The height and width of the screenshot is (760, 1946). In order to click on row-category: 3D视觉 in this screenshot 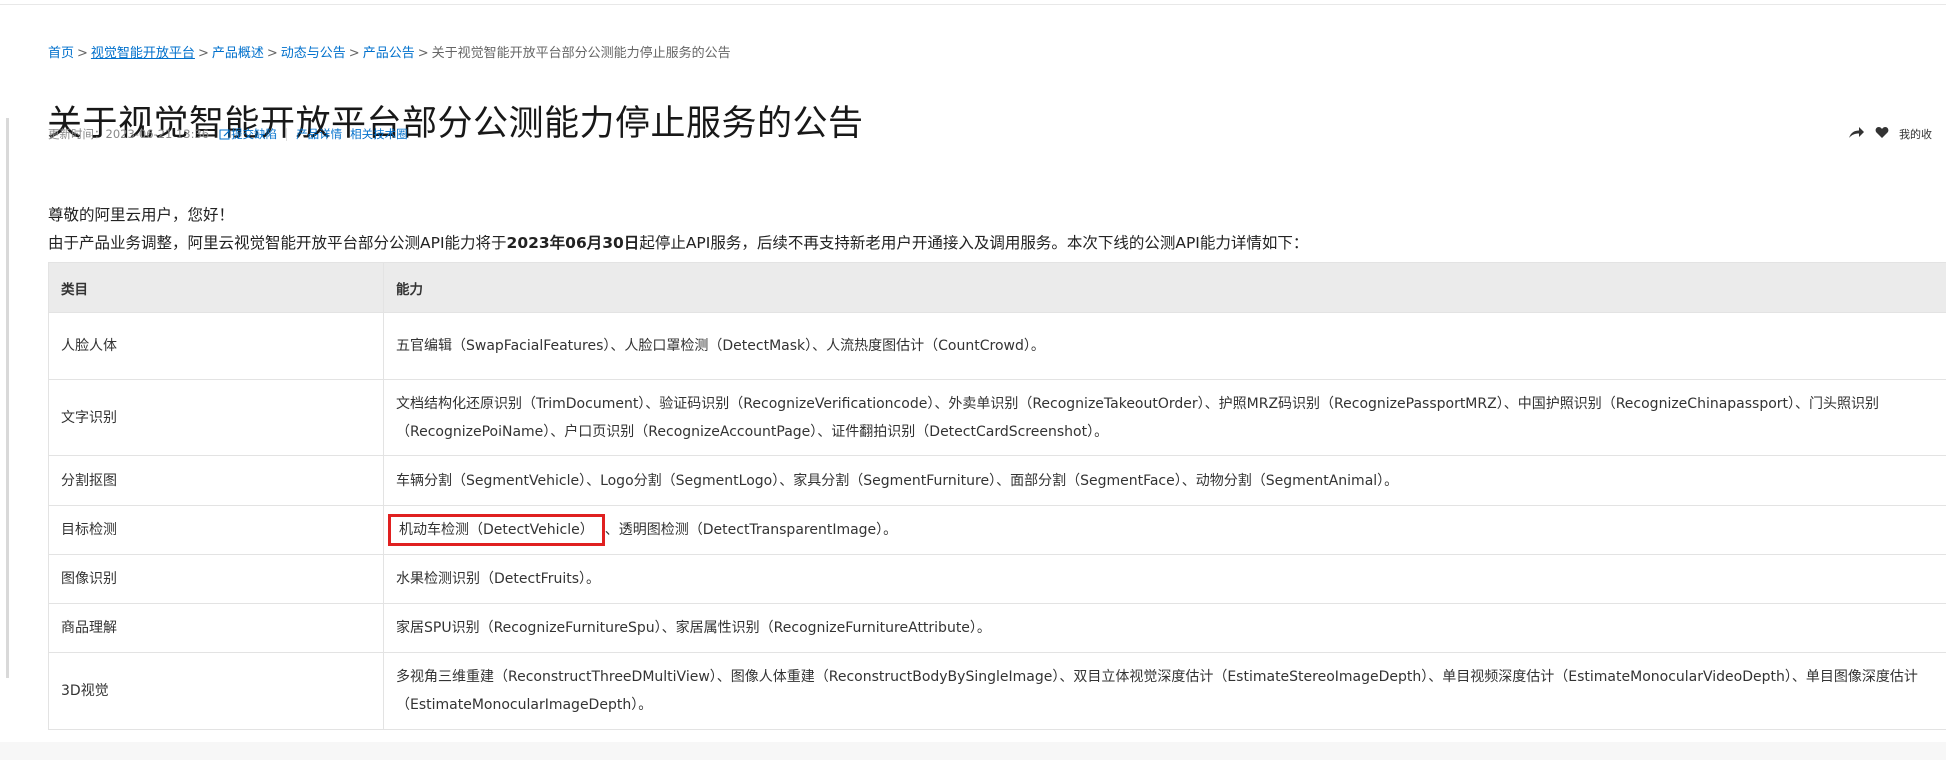, I will do `click(216, 691)`.